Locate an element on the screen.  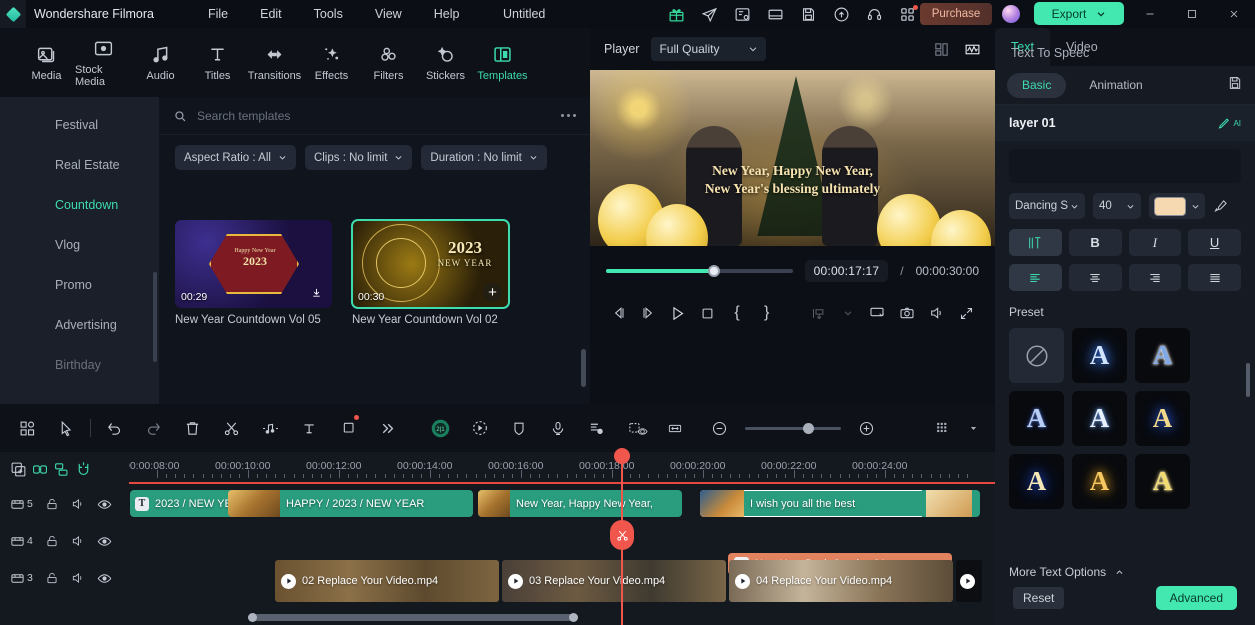
reset-button: Reset is located at coordinates (1039, 598).